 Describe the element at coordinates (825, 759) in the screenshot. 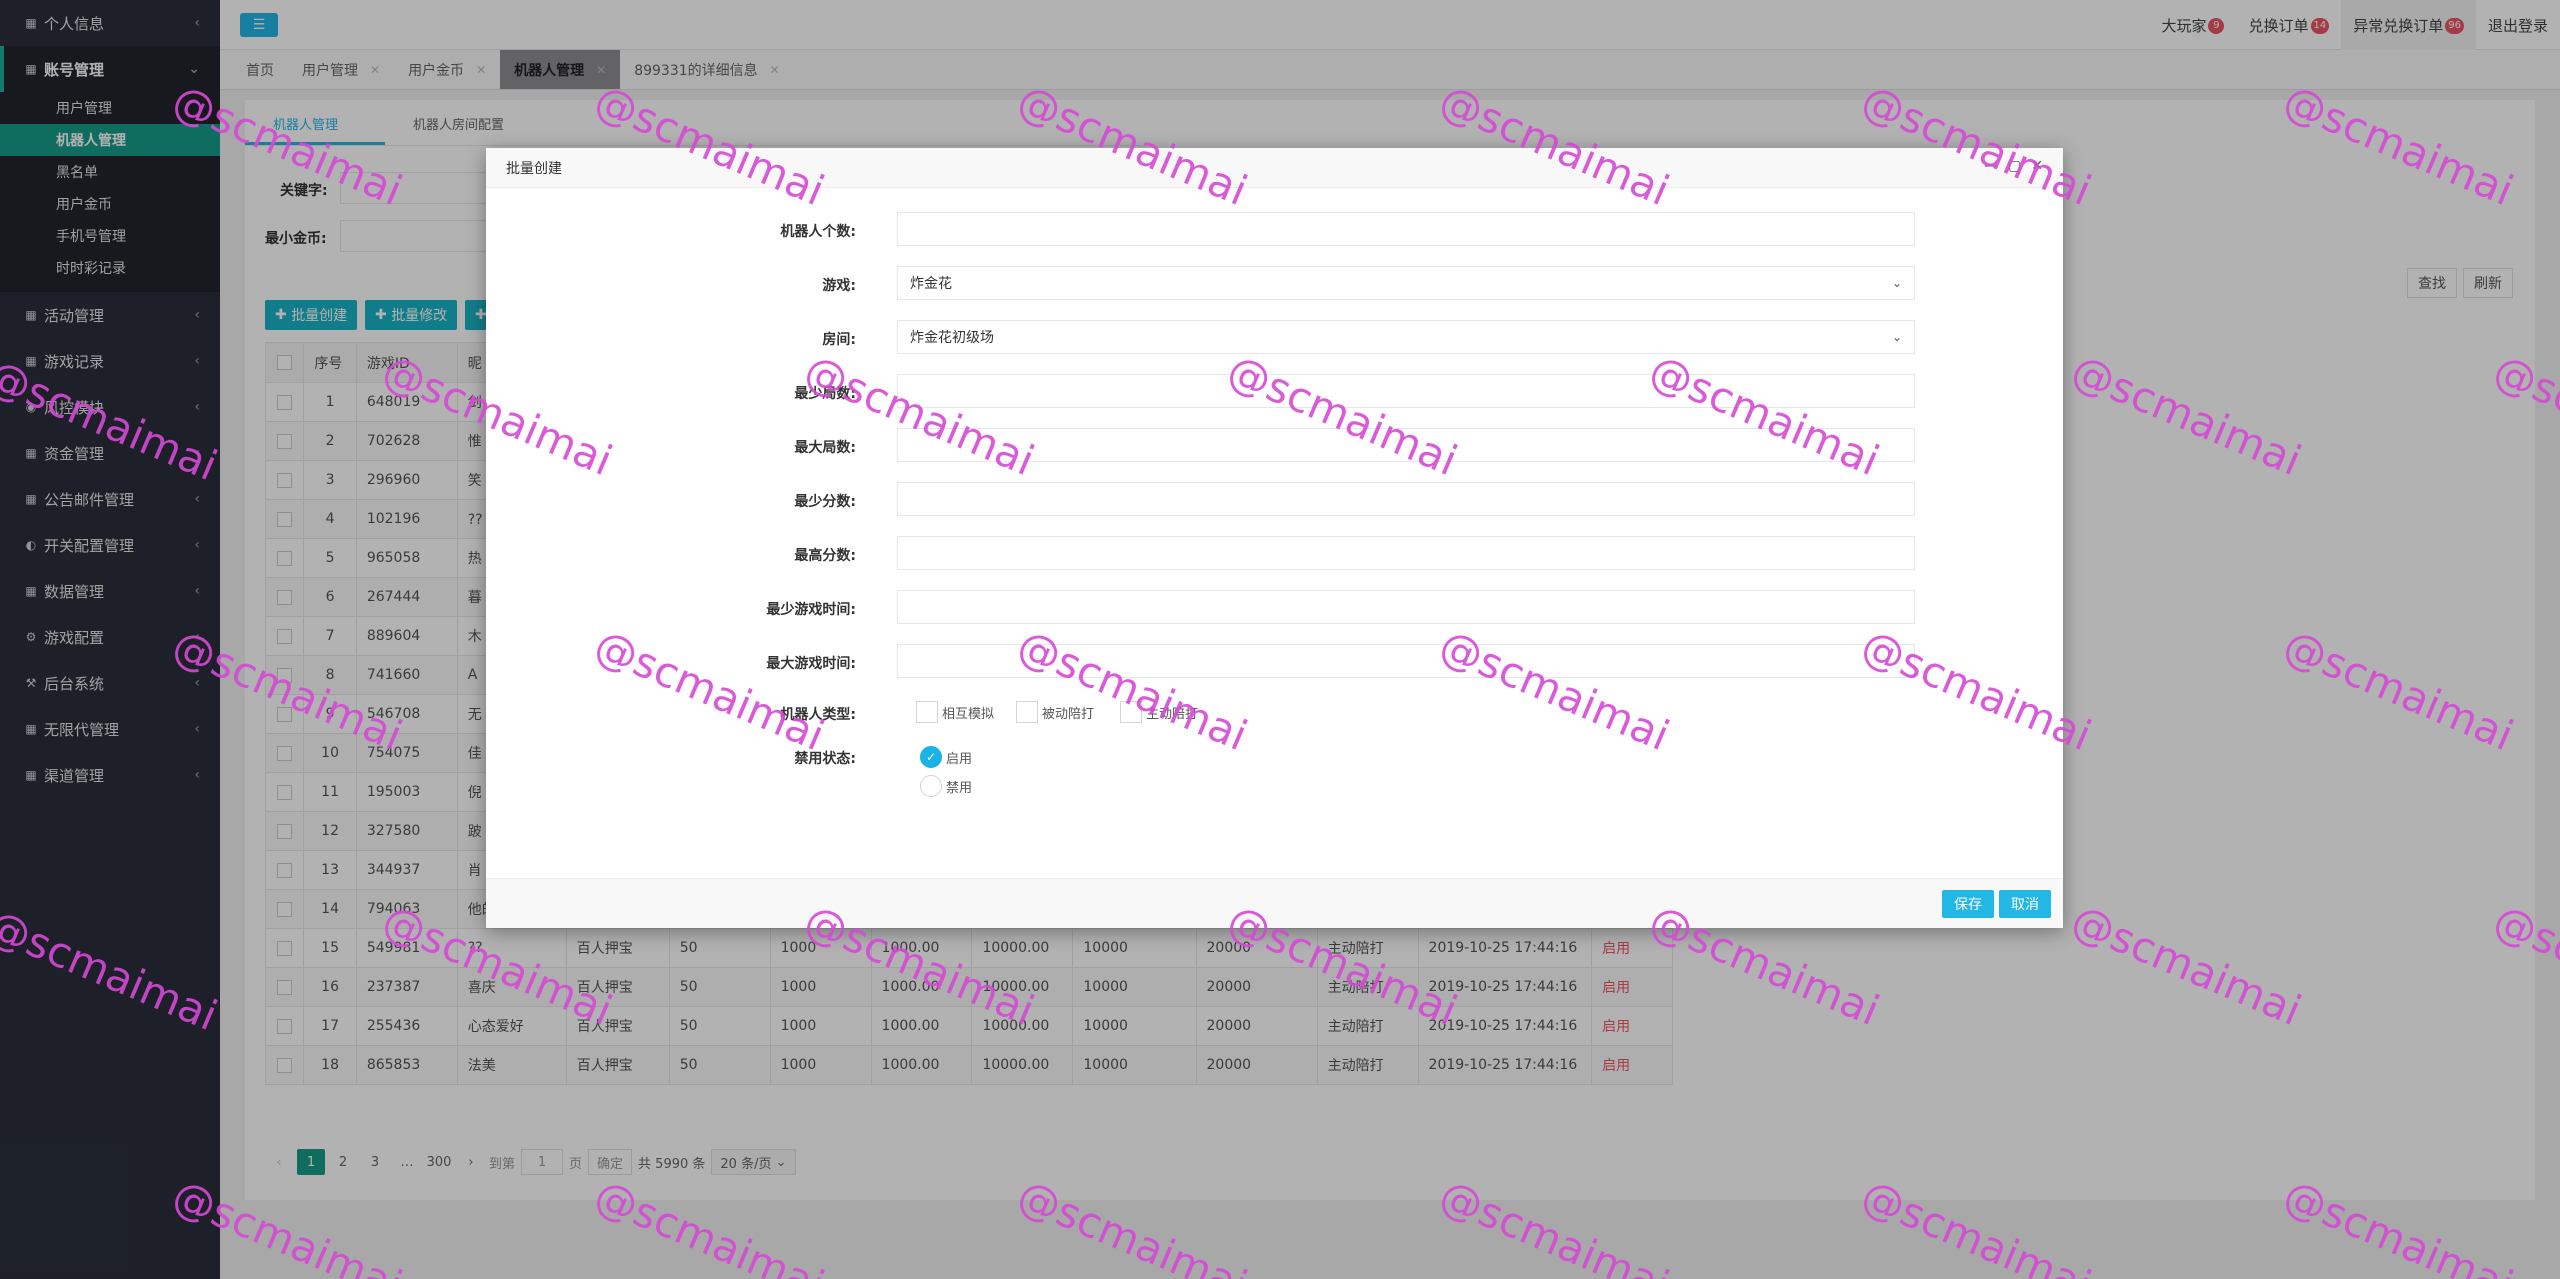

I see `disable-state-label: 禁用状态:` at that location.